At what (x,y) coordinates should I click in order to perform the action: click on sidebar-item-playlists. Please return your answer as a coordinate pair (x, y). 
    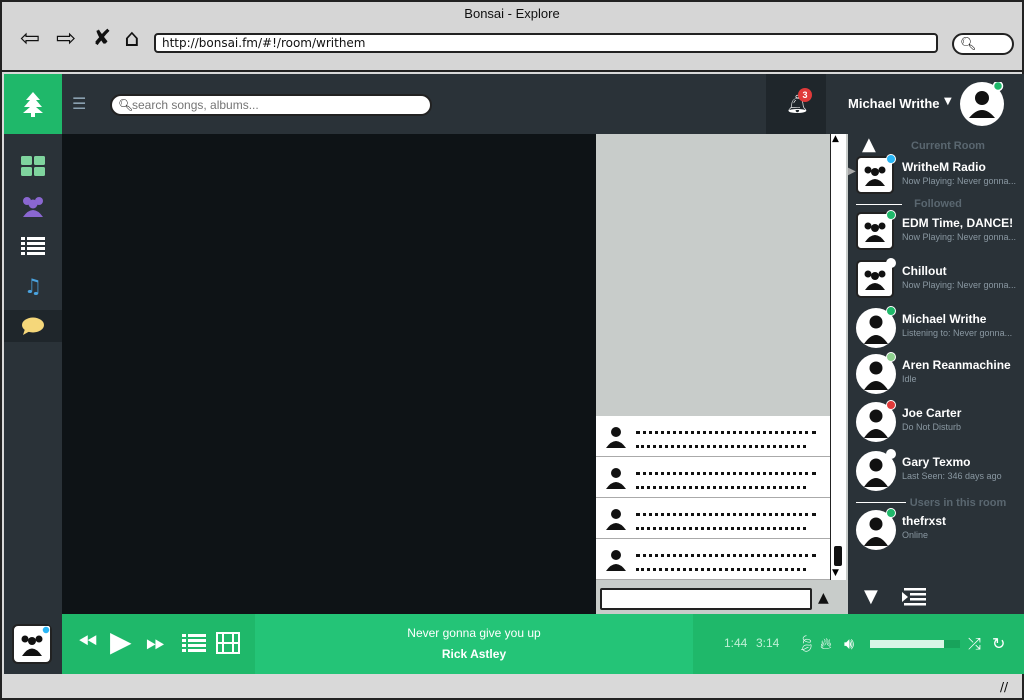
    Looking at the image, I should click on (33, 246).